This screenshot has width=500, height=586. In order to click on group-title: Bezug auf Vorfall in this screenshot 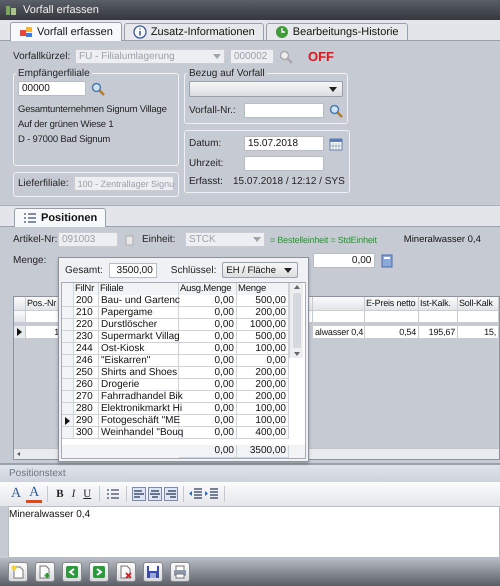, I will do `click(227, 73)`.